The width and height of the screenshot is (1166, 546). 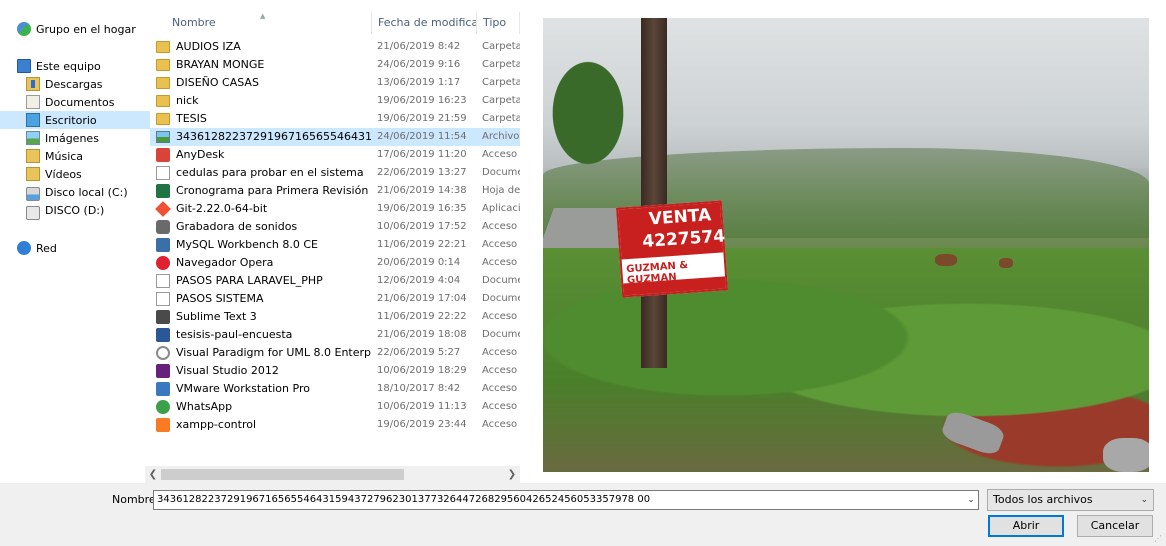 I want to click on cancel-button: Cancelar, so click(x=1115, y=526).